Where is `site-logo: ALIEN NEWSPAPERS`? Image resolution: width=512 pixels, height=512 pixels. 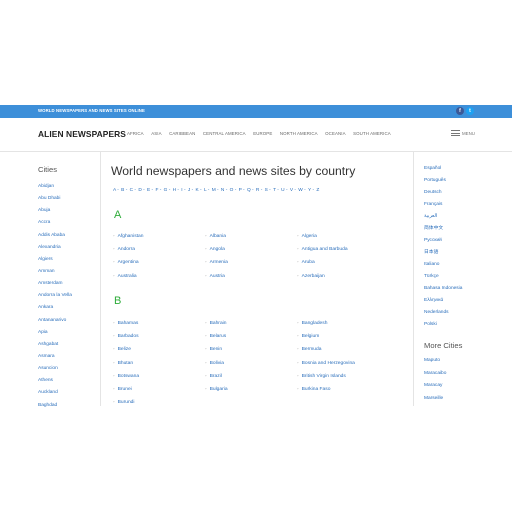 site-logo: ALIEN NEWSPAPERS is located at coordinates (82, 134).